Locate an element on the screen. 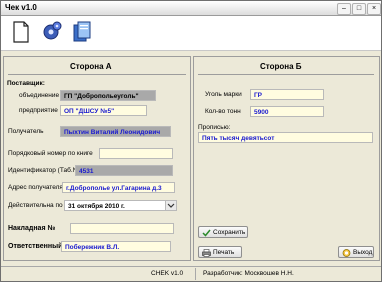 The height and width of the screenshot is (282, 382). save-button-label: Сохранить is located at coordinates (229, 232).